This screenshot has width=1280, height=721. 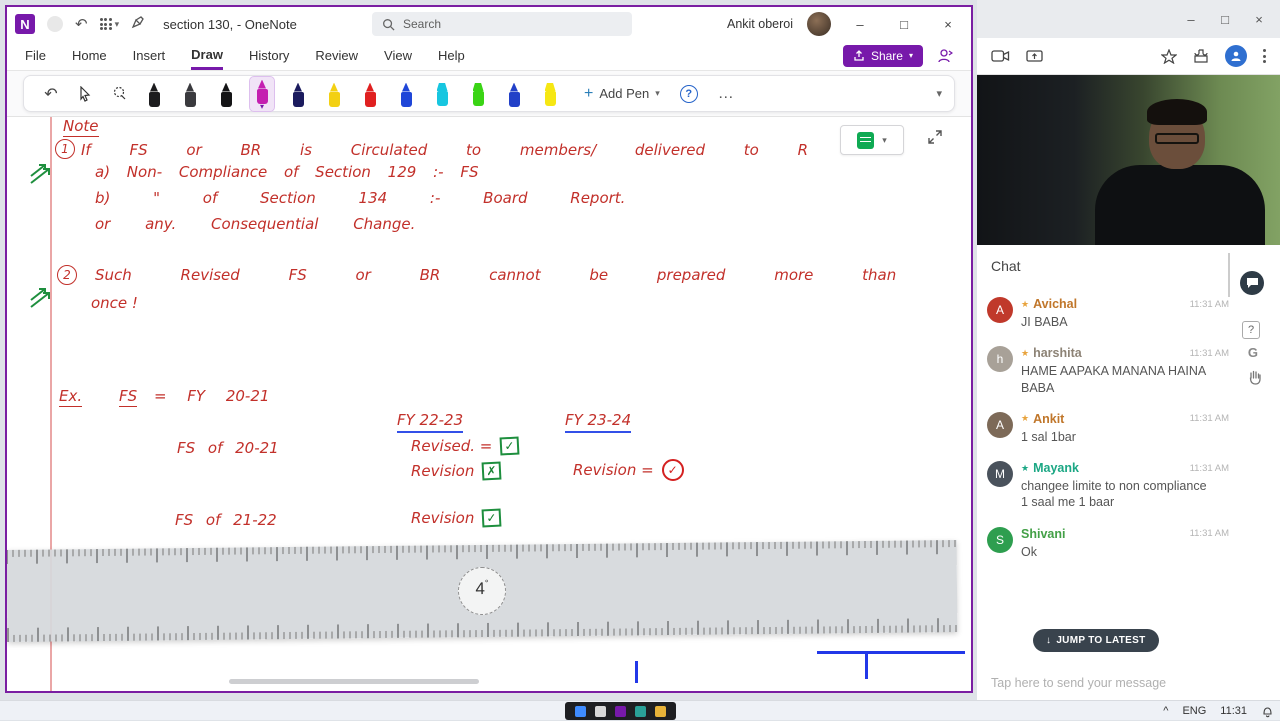 What do you see at coordinates (1252, 283) in the screenshot?
I see `chat-bubble-button` at bounding box center [1252, 283].